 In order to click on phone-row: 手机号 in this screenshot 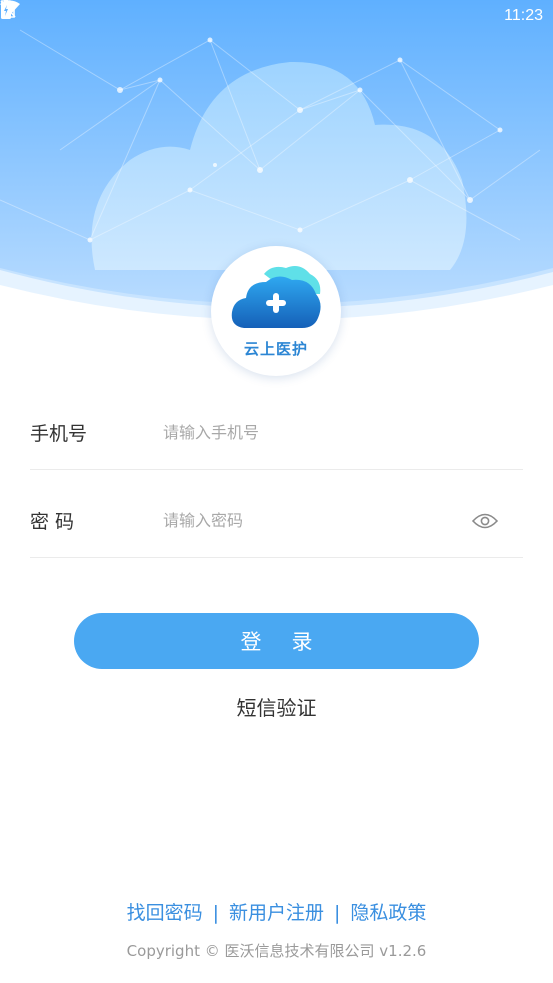, I will do `click(276, 433)`.